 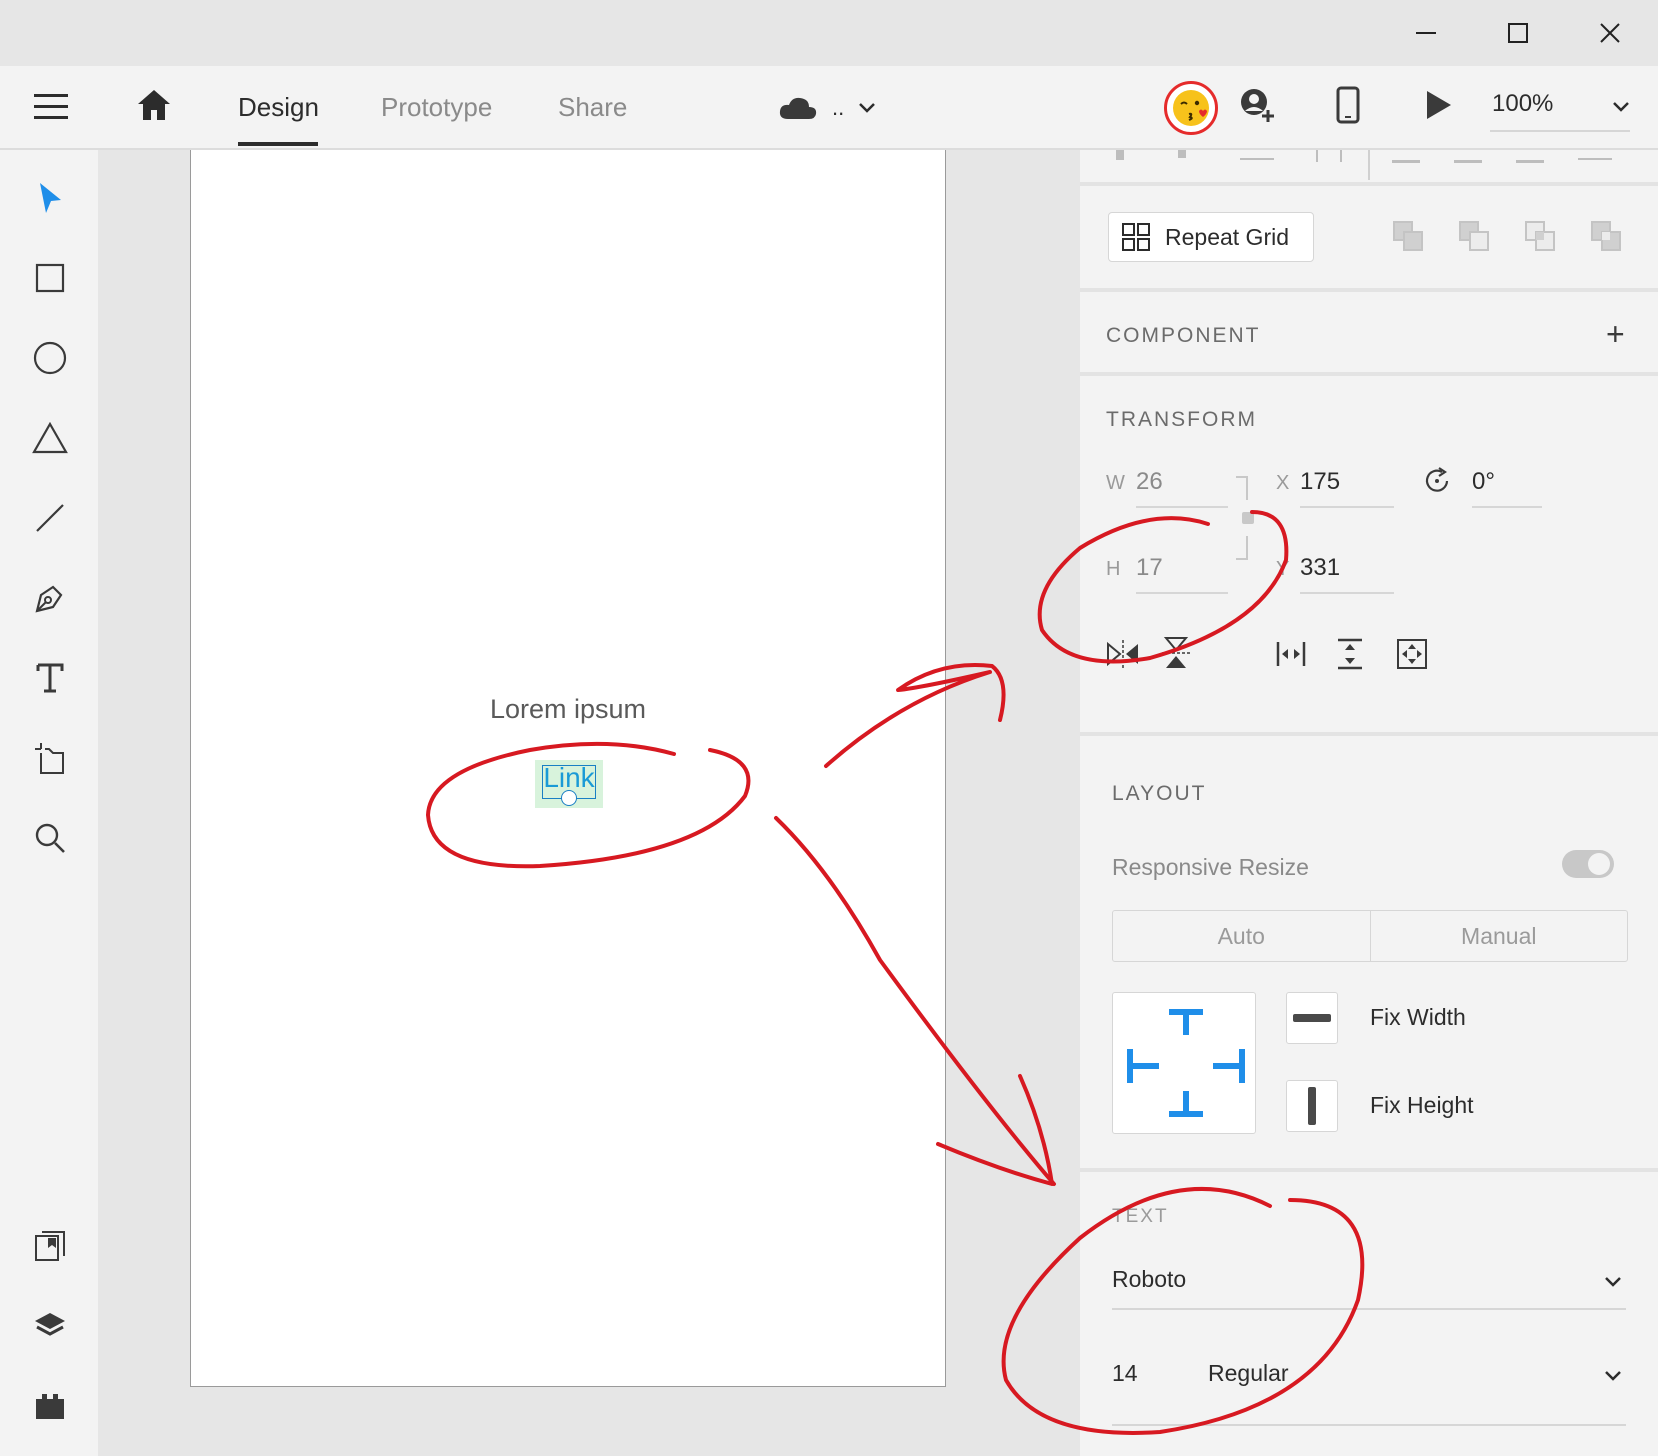 What do you see at coordinates (1417, 1377) in the screenshot?
I see `font-weight-select: Regular` at bounding box center [1417, 1377].